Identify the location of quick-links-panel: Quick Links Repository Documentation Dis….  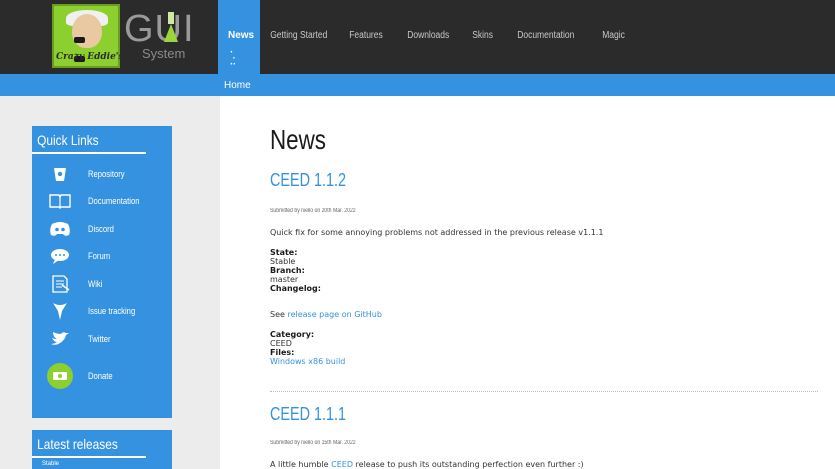
(102, 272).